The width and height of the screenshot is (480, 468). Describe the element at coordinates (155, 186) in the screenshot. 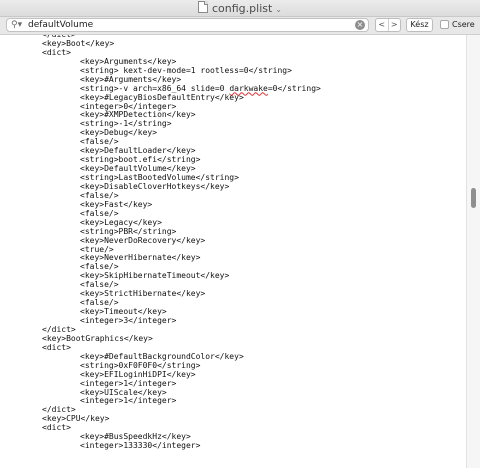

I see `code-line-text: <key>DisableCloverHotkeys</key>` at that location.